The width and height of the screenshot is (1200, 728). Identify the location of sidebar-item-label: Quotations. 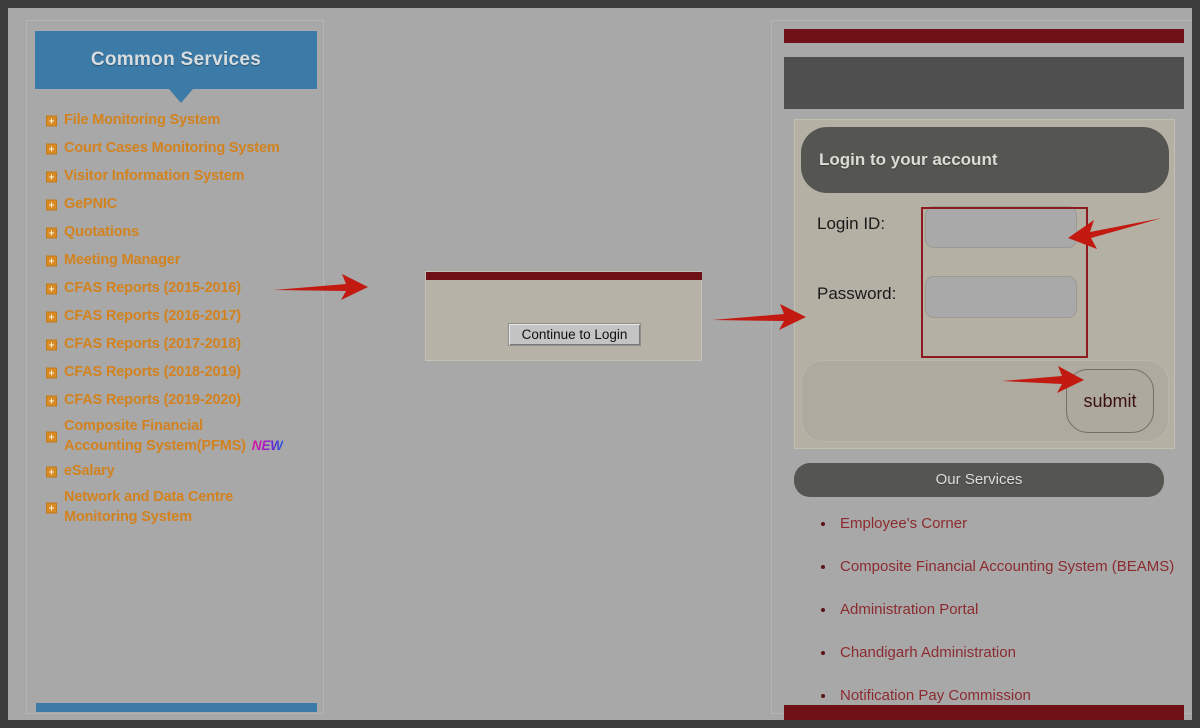
(102, 232).